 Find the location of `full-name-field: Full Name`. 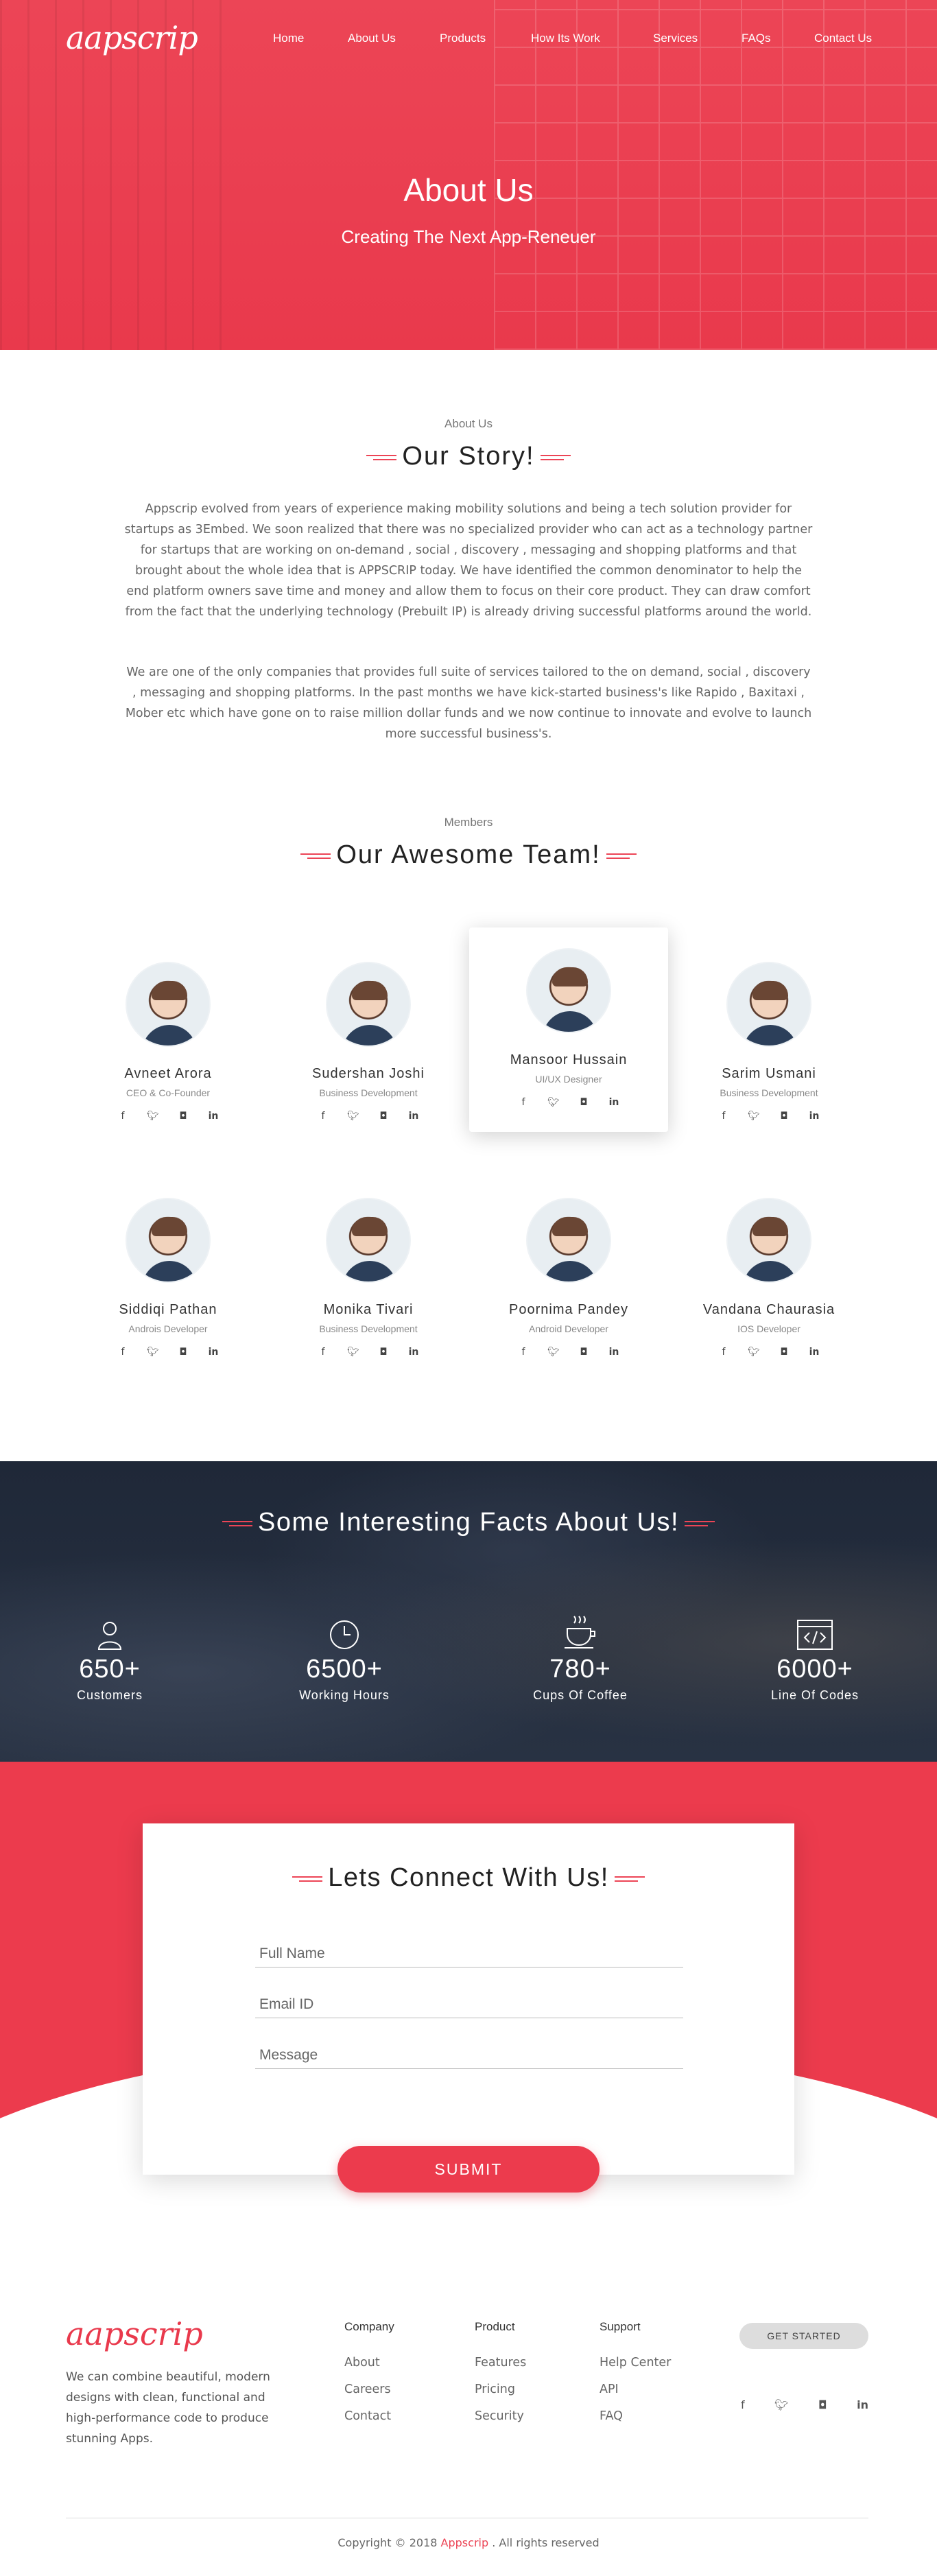

full-name-field: Full Name is located at coordinates (469, 1952).